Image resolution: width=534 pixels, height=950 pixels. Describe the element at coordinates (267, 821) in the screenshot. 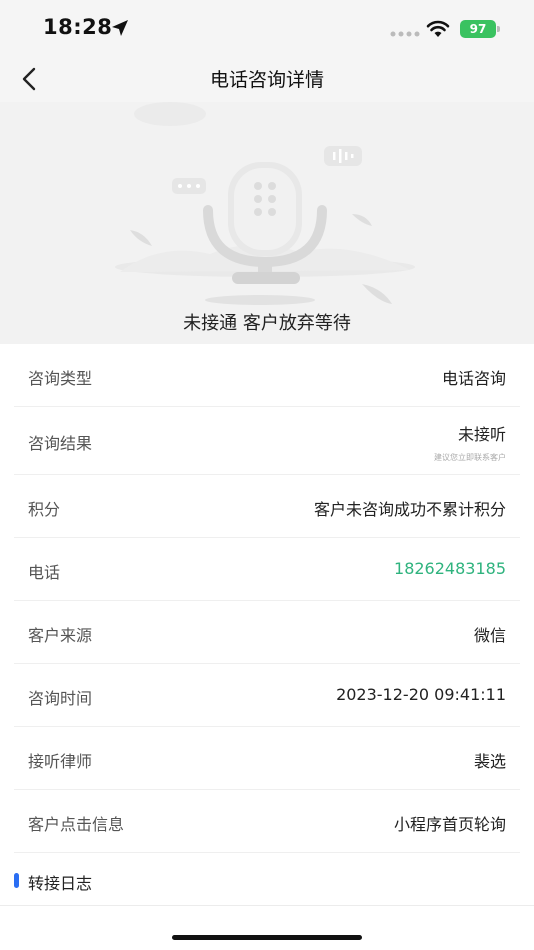

I see `click-info-row: 客户点击信息 小程序首页轮询` at that location.